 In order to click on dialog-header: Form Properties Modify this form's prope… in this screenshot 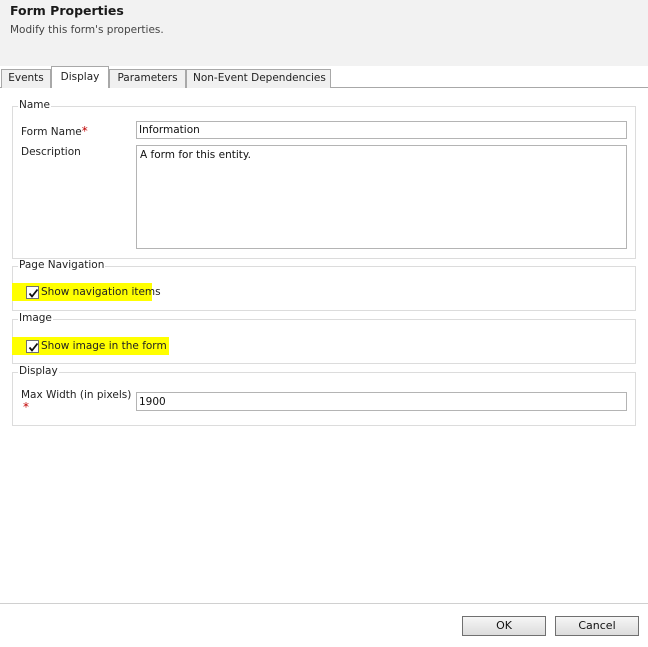, I will do `click(324, 33)`.